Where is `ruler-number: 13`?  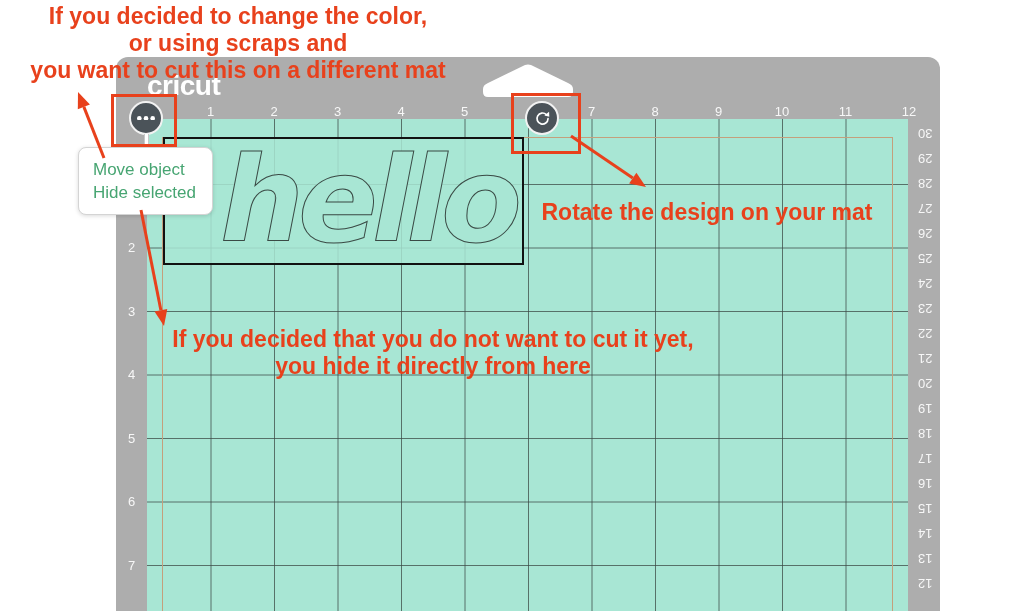
ruler-number: 13 is located at coordinates (925, 558).